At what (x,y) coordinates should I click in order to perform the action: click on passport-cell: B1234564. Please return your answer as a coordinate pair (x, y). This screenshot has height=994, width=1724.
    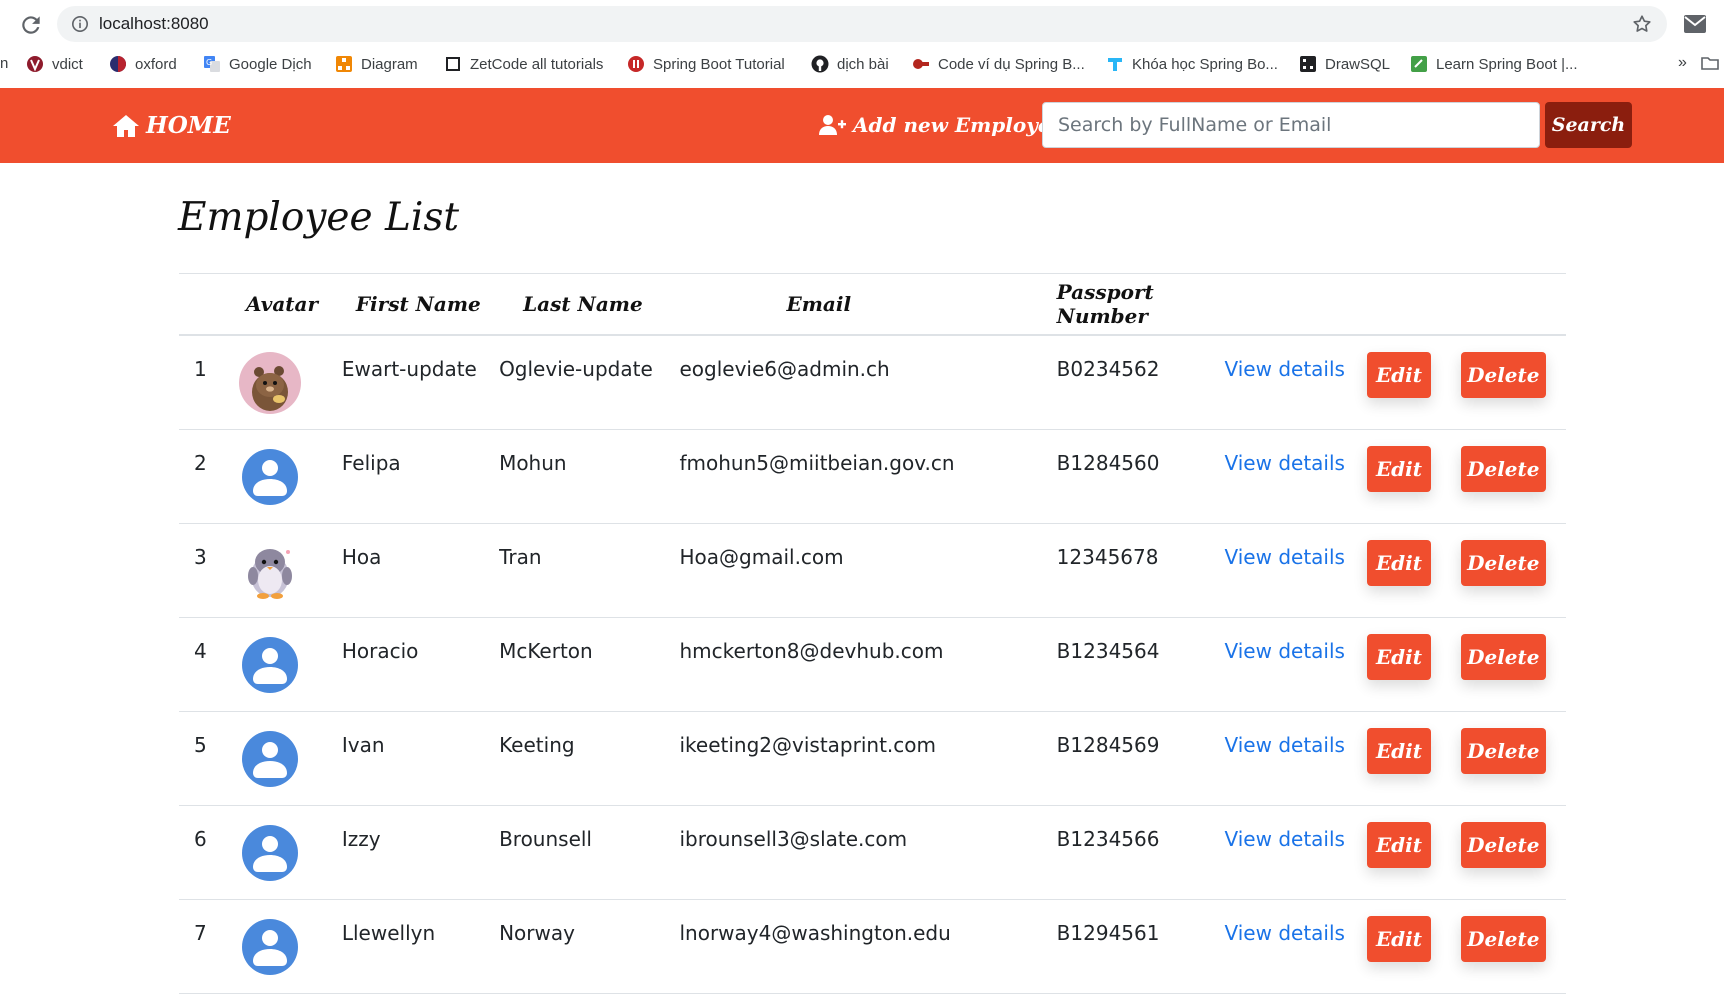
    Looking at the image, I should click on (1108, 651).